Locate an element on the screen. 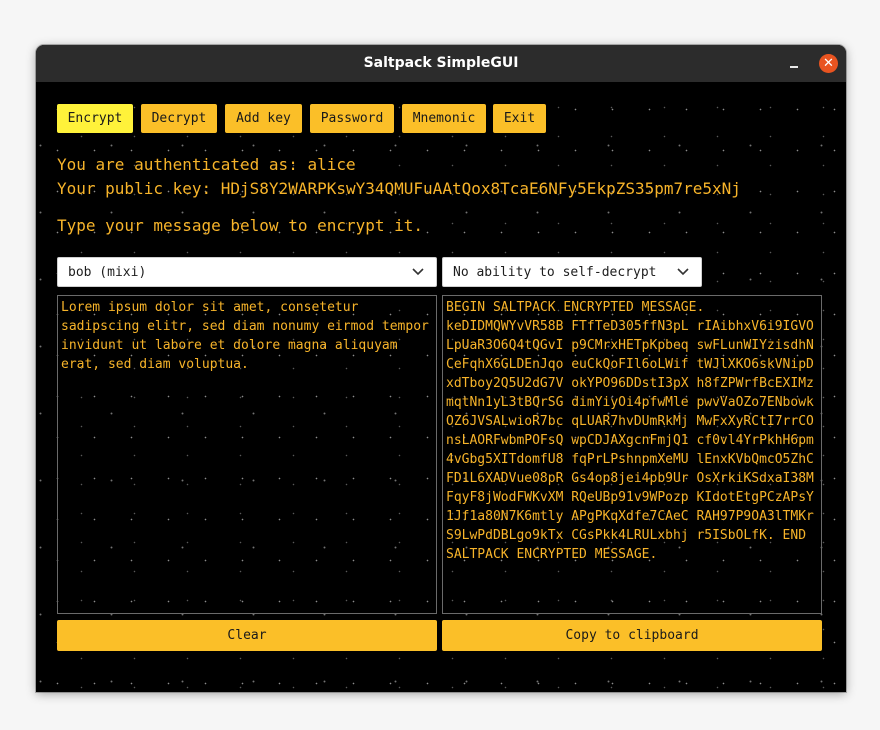 The width and height of the screenshot is (880, 730). auth-status: You are authenticated as: alice is located at coordinates (206, 164).